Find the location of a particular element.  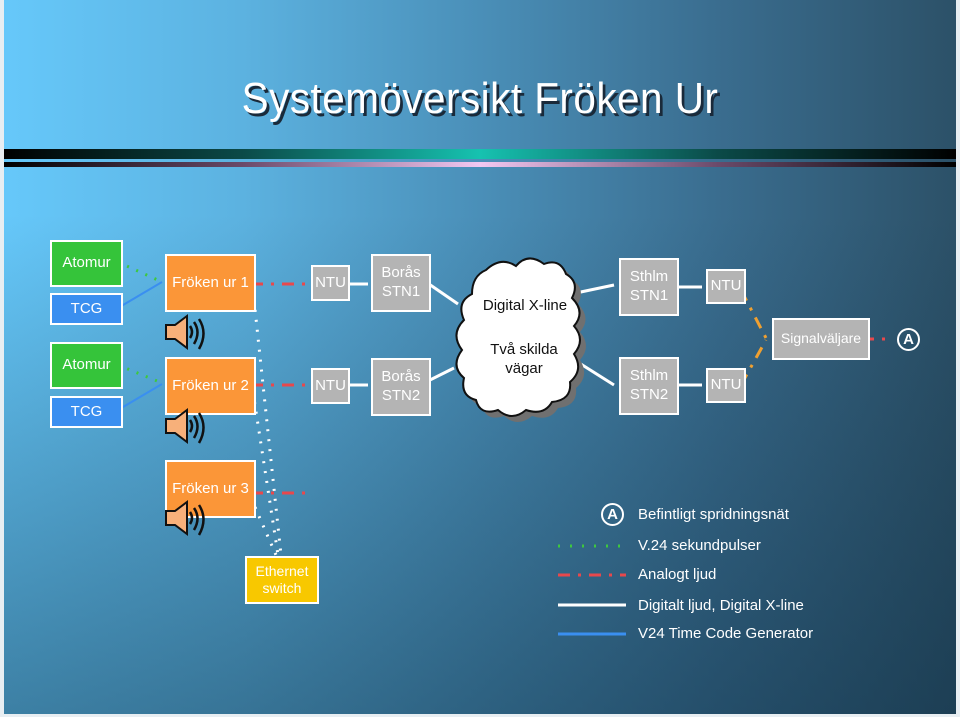

atomur-box-2: Atomur is located at coordinates (86, 365).